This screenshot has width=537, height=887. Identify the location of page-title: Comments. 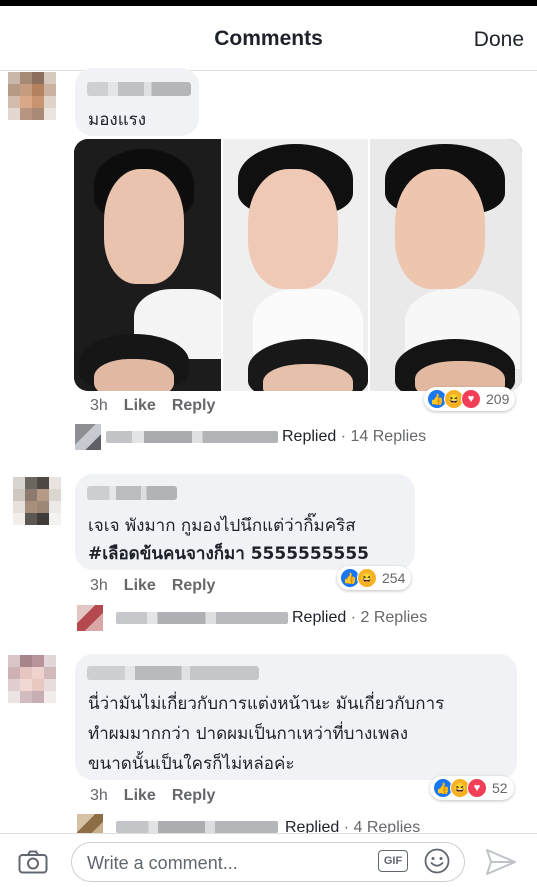
(268, 38).